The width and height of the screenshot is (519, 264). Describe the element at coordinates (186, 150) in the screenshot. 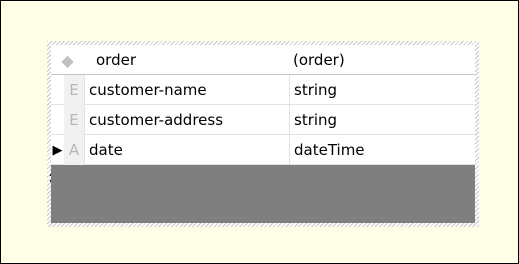

I see `row-name-cell: date` at that location.